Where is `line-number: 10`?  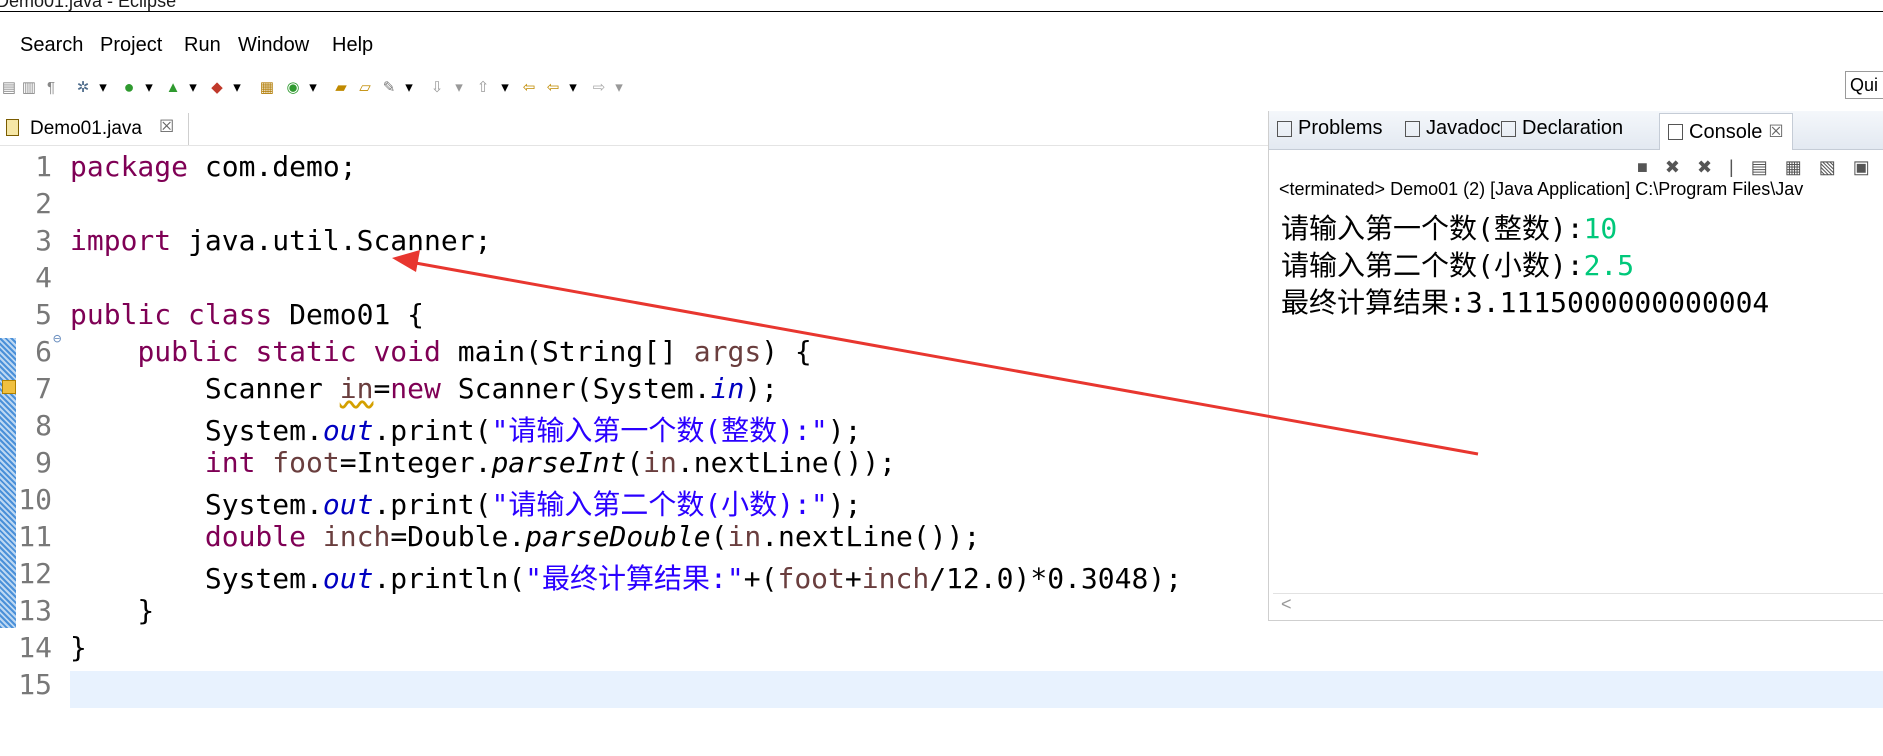
line-number: 10 is located at coordinates (35, 499).